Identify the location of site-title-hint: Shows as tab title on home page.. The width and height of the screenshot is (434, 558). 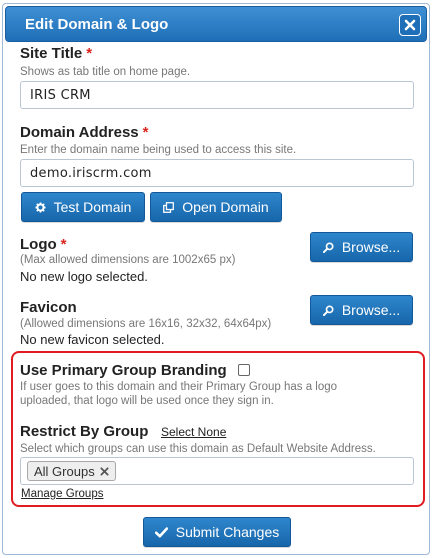
(105, 72).